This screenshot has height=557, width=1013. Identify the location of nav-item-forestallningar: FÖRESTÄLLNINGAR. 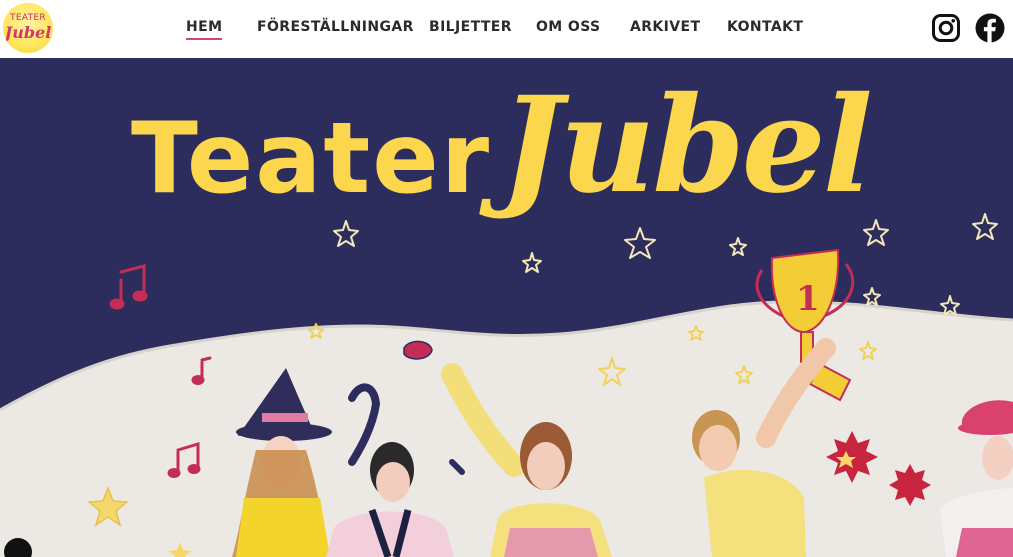
(335, 27).